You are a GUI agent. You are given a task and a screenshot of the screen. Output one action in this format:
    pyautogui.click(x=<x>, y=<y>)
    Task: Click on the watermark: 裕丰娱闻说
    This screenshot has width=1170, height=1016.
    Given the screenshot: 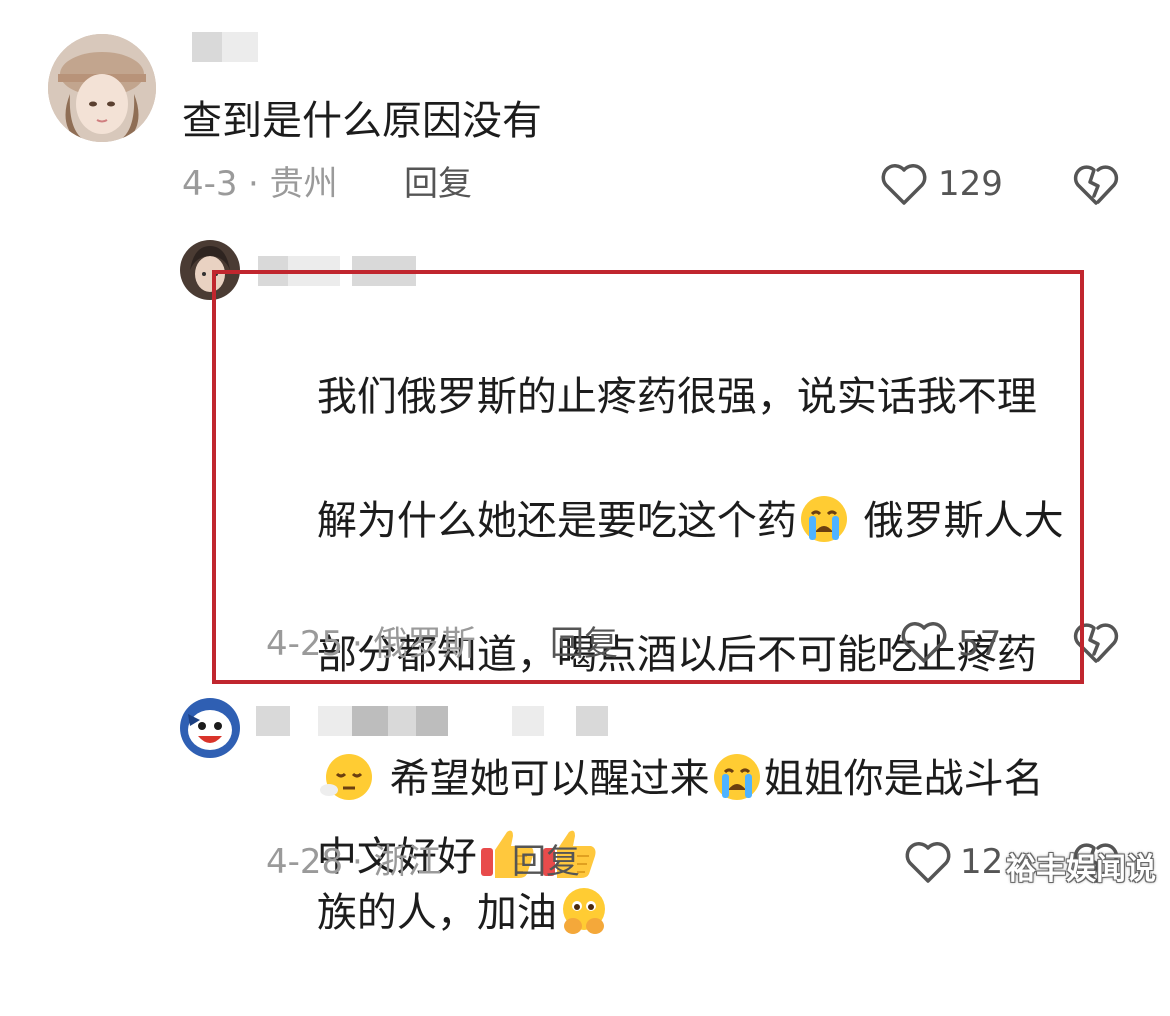 What is the action you would take?
    pyautogui.click(x=1081, y=869)
    